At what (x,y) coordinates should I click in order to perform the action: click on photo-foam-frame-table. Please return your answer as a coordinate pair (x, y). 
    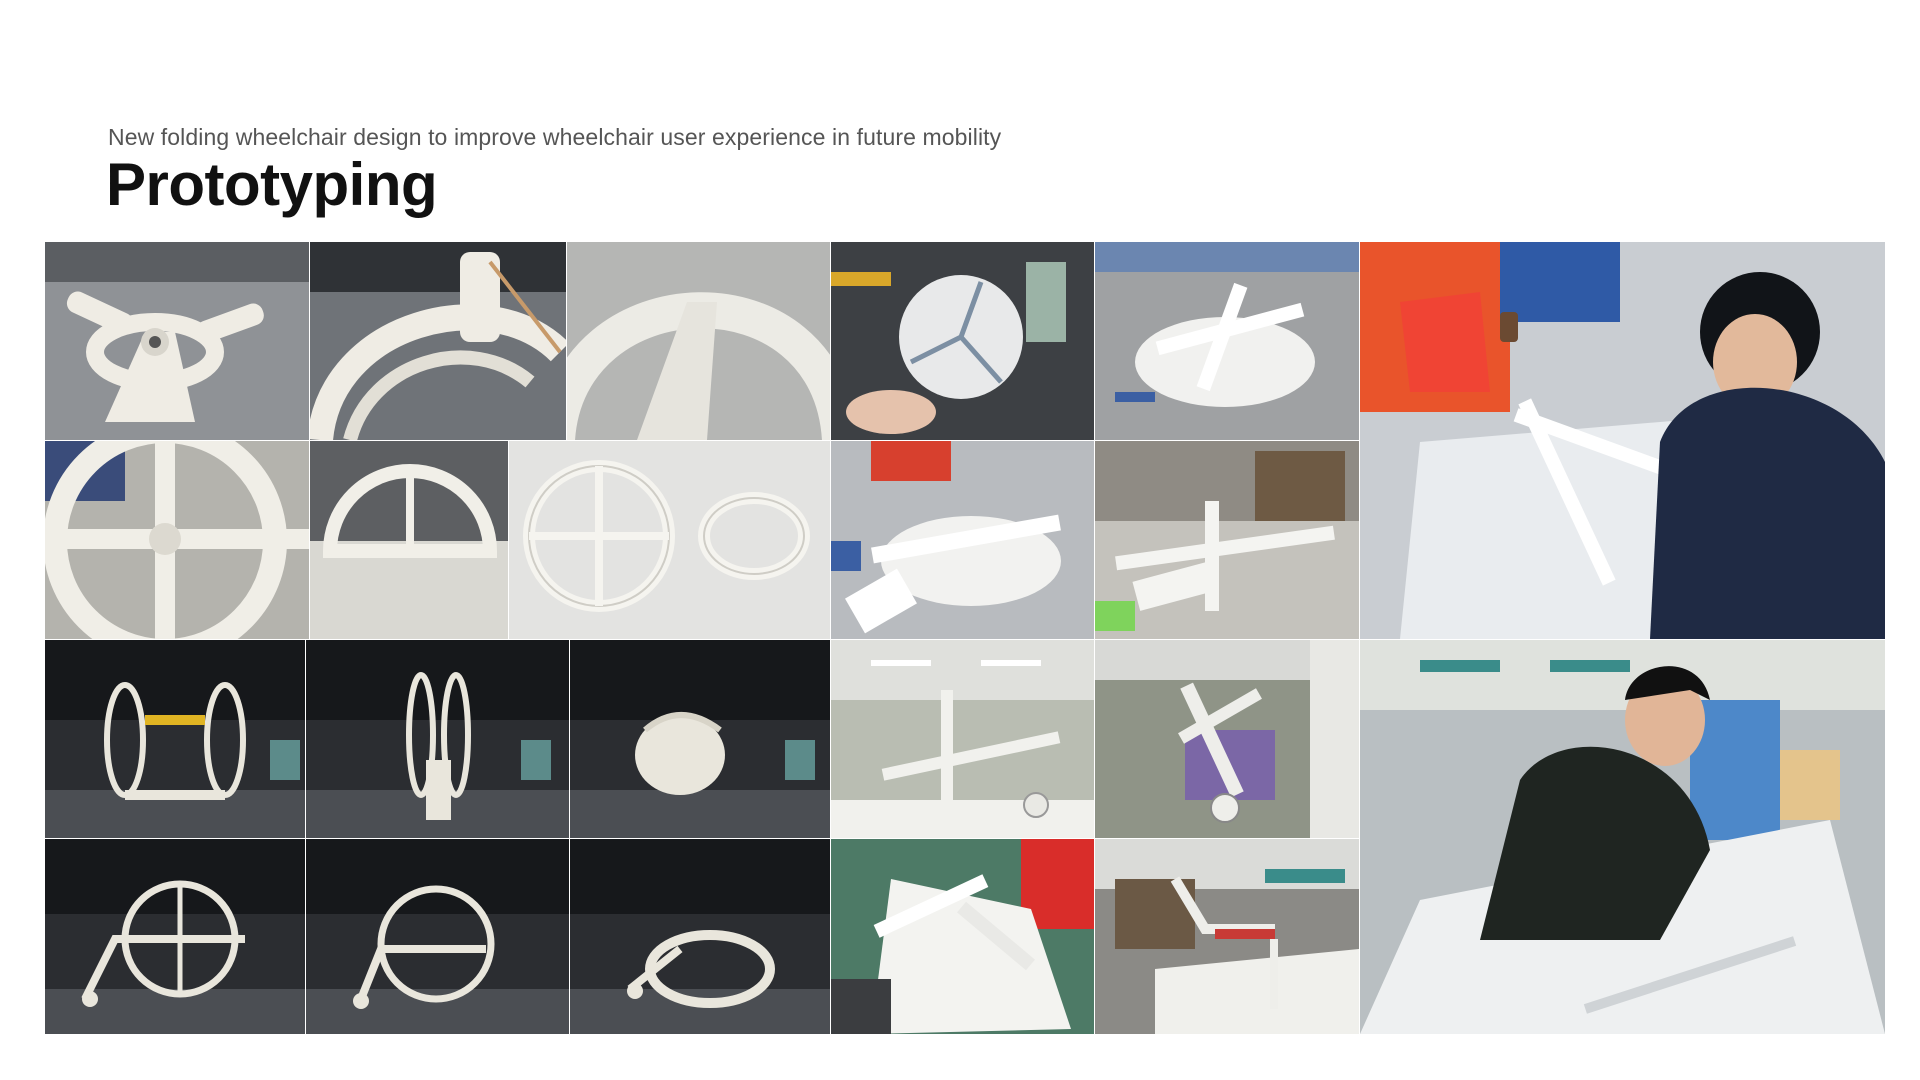
    Looking at the image, I should click on (1227, 936).